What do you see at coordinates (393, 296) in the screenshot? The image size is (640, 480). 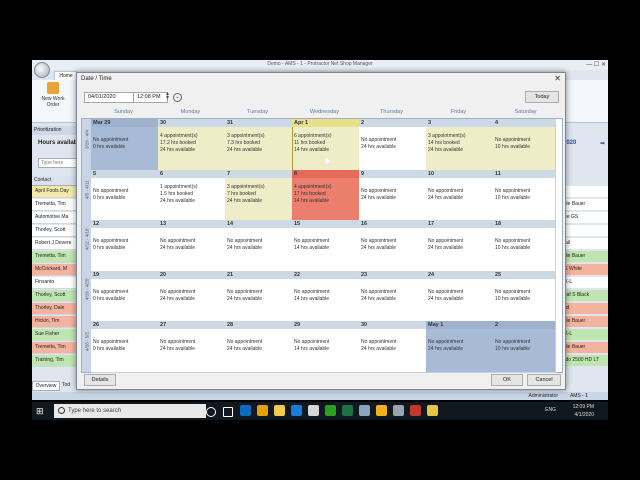 I see `day-cell: 23 No appointment 24 hrs available` at bounding box center [393, 296].